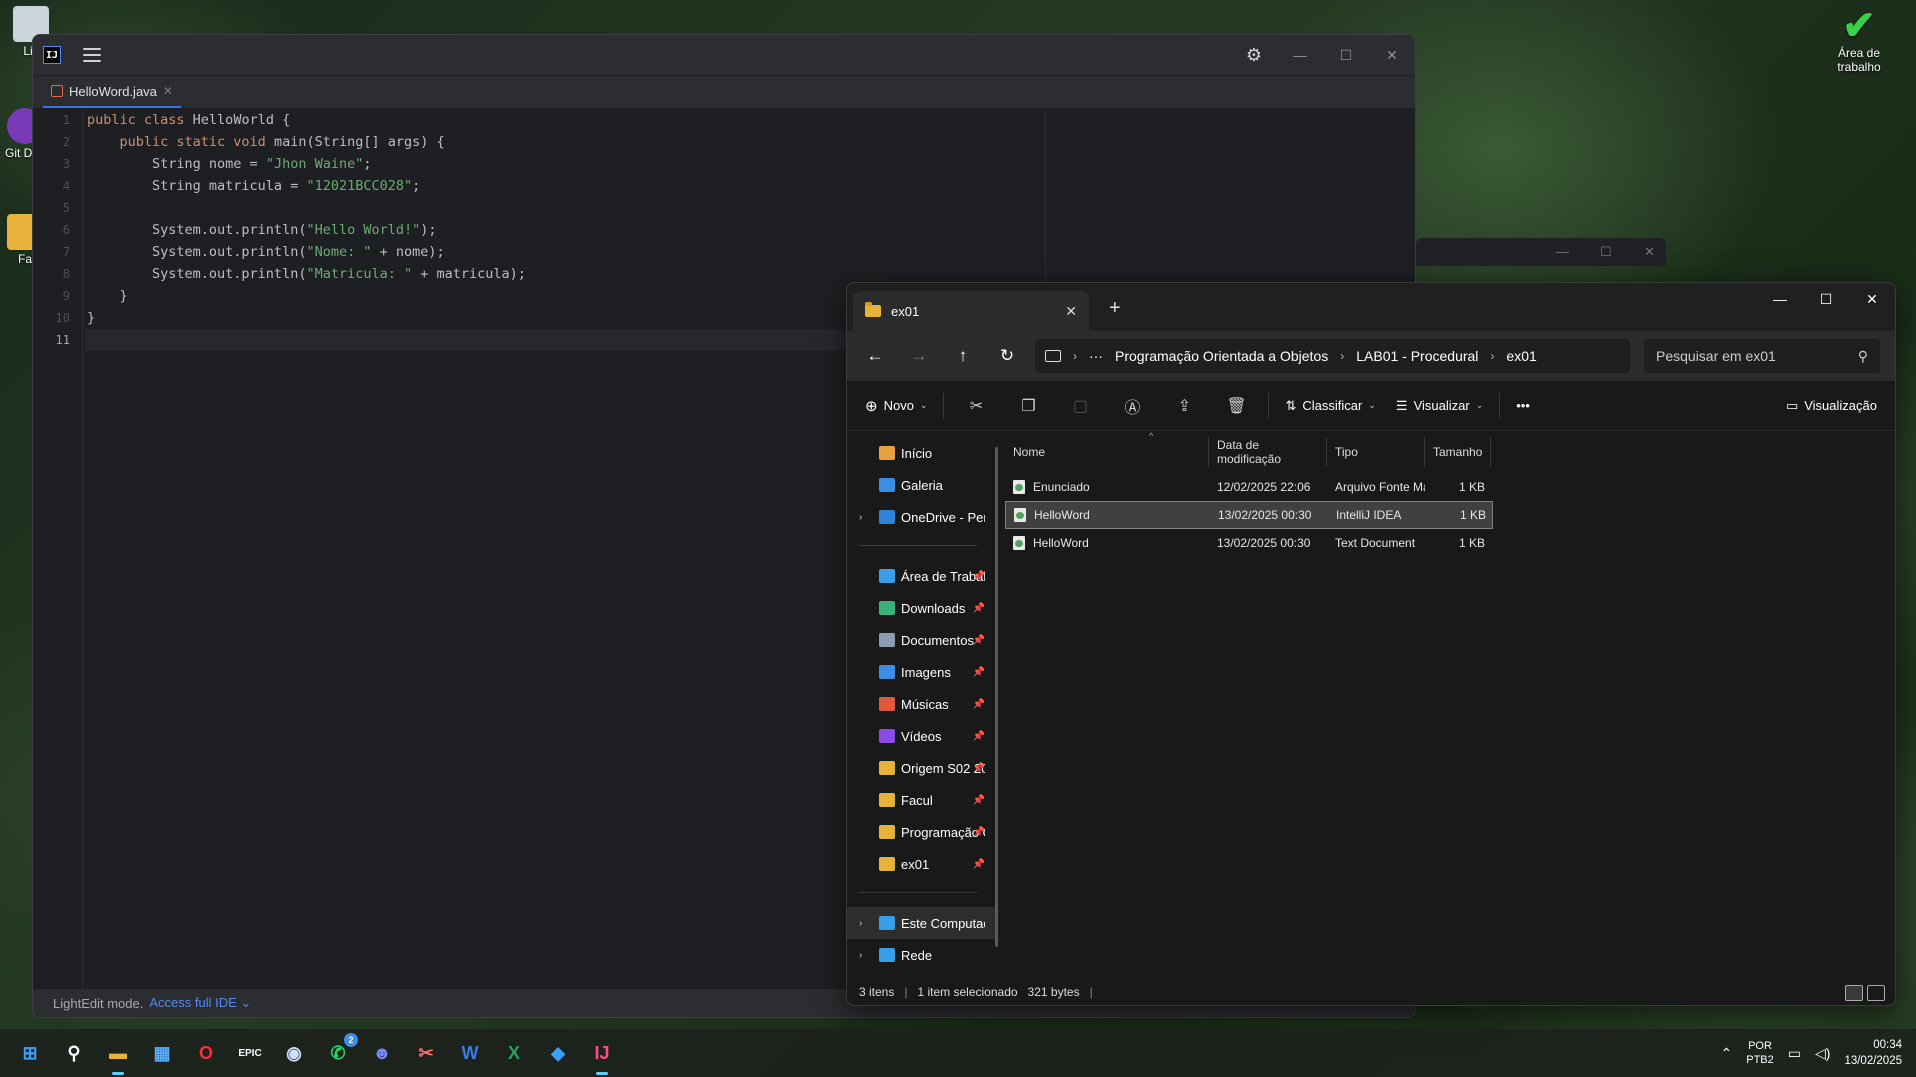 The width and height of the screenshot is (1916, 1077). I want to click on word-app: W, so click(470, 1053).